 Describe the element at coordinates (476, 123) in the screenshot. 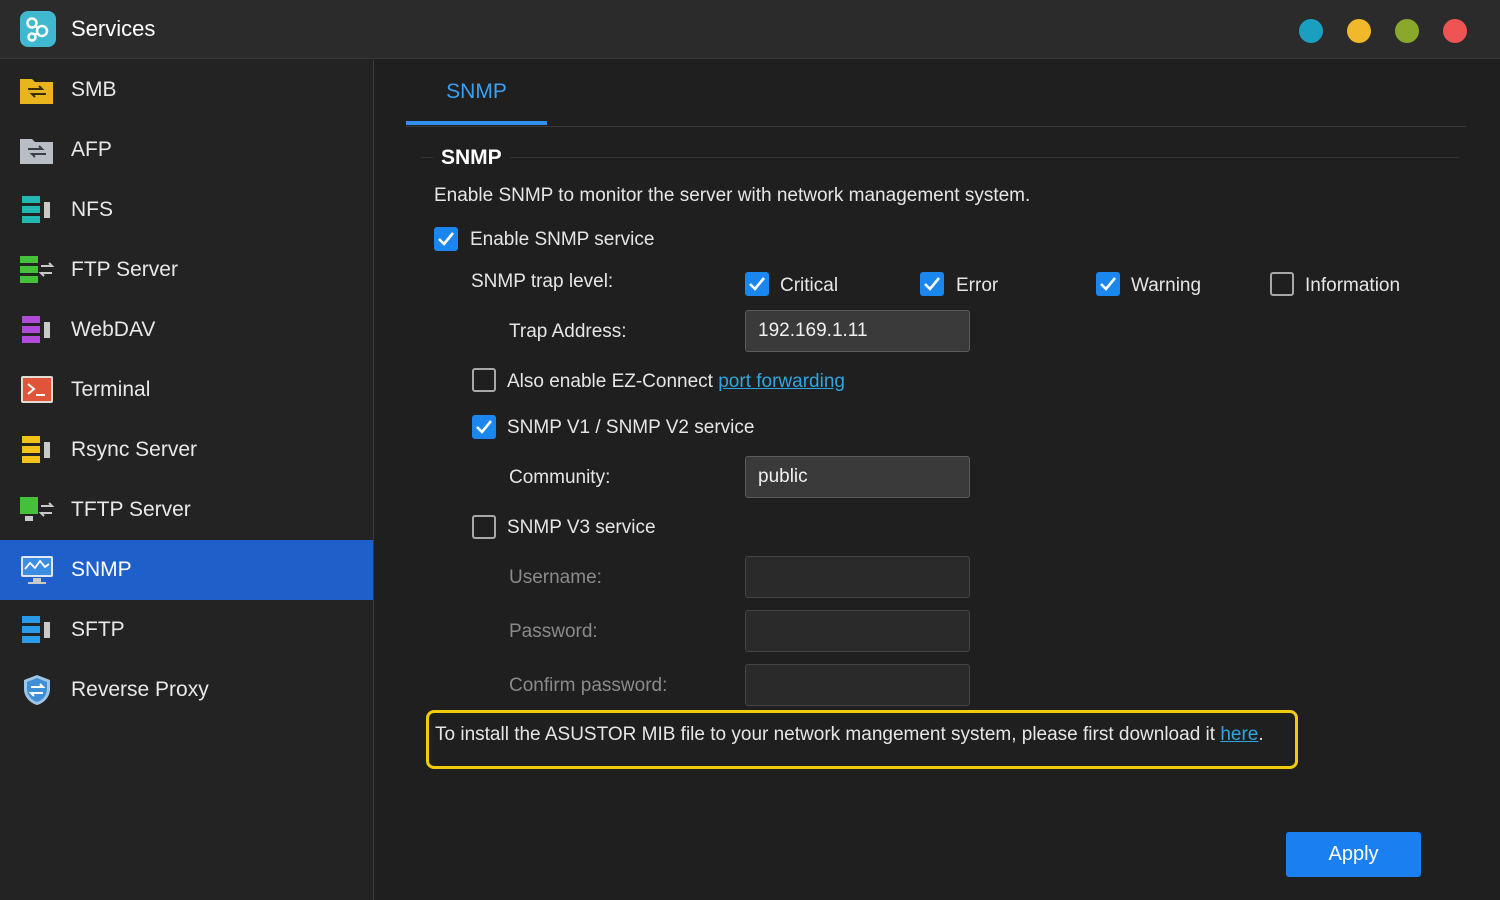

I see `tab-active-indicator` at that location.